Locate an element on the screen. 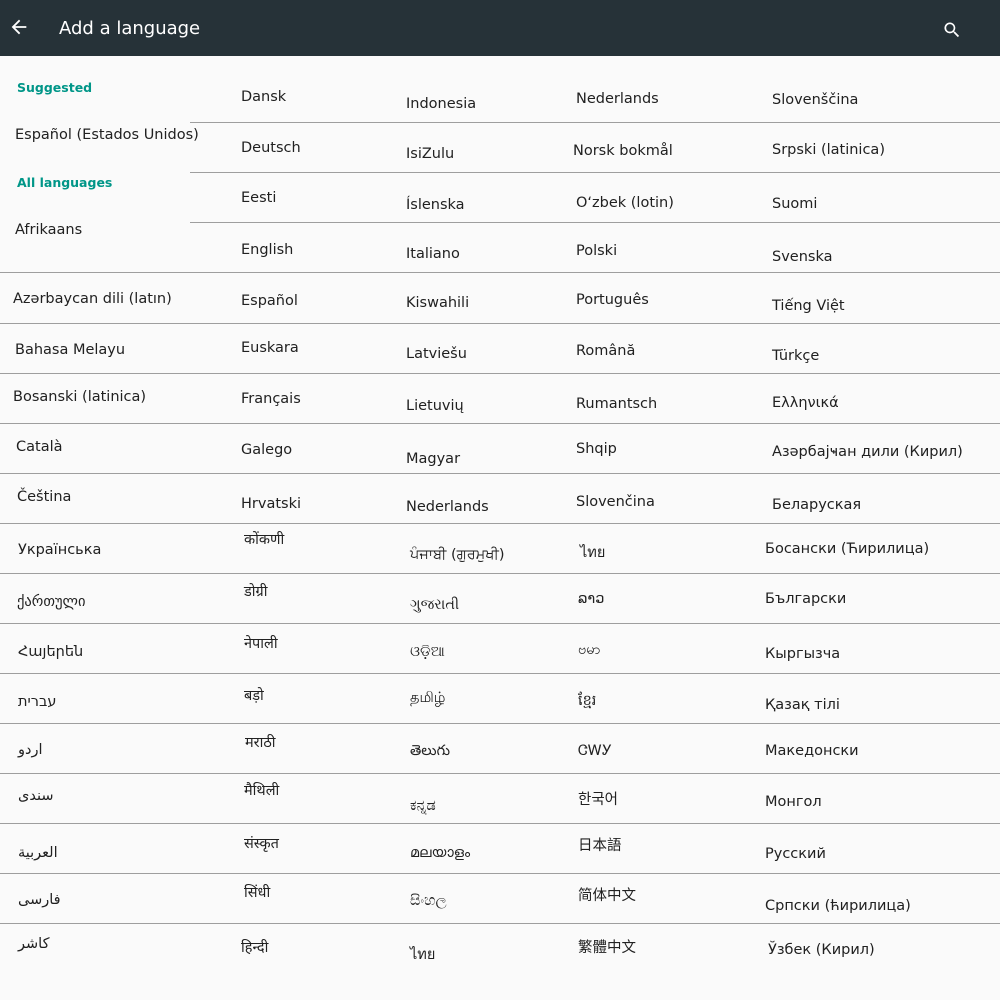 This screenshot has width=1000, height=1000. language-item: Polski is located at coordinates (596, 251).